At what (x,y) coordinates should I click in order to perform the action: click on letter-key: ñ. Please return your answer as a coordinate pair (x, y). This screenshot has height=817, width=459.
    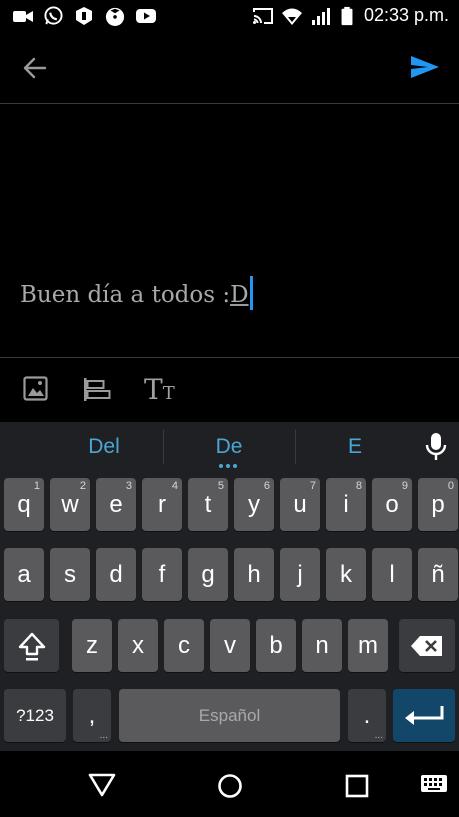
    Looking at the image, I should click on (438, 574).